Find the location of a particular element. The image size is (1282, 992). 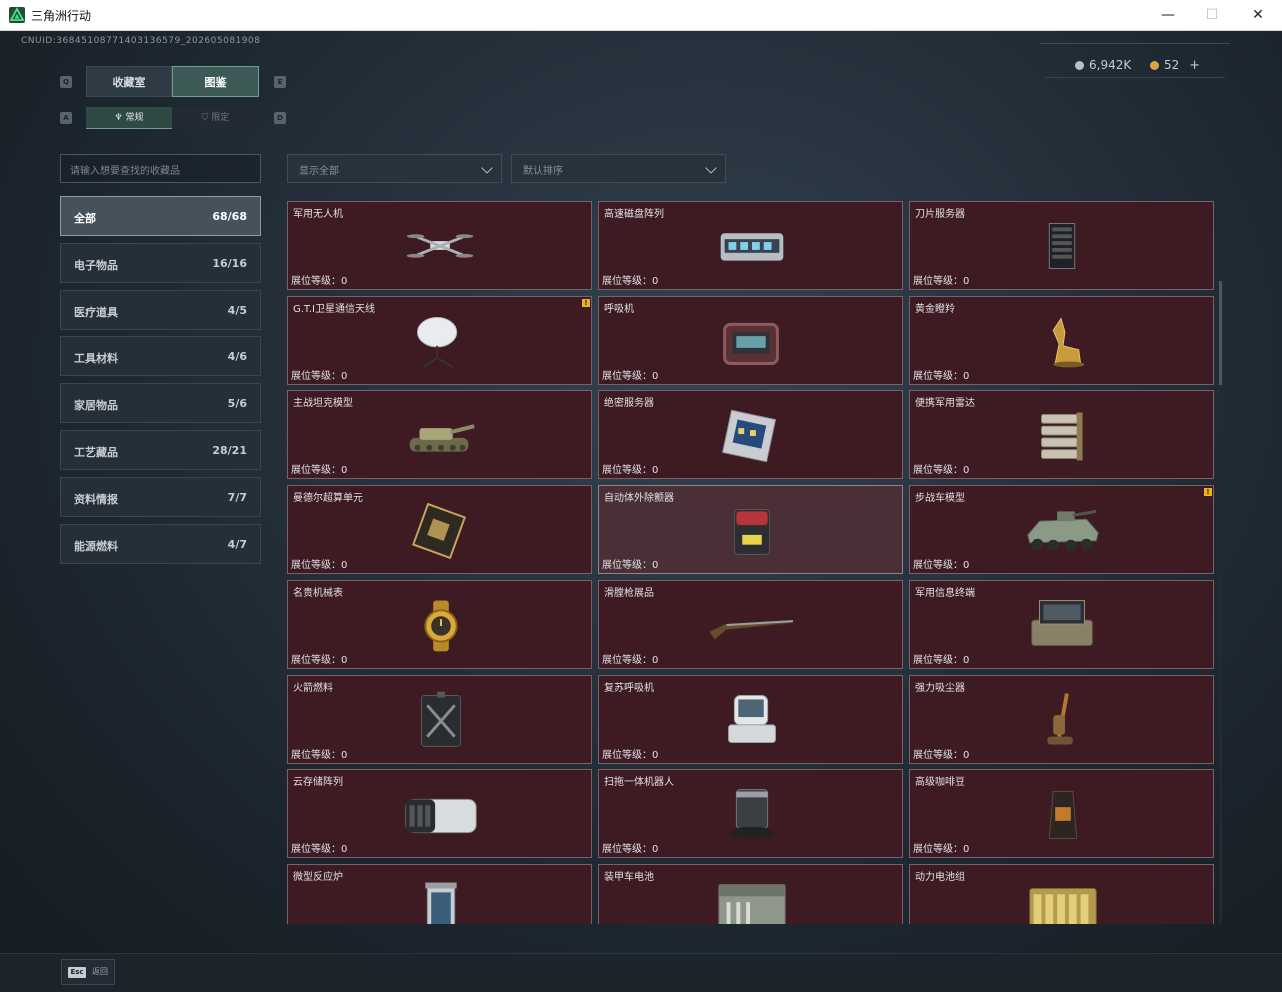

item-name: 火箭燃料 is located at coordinates (313, 688).